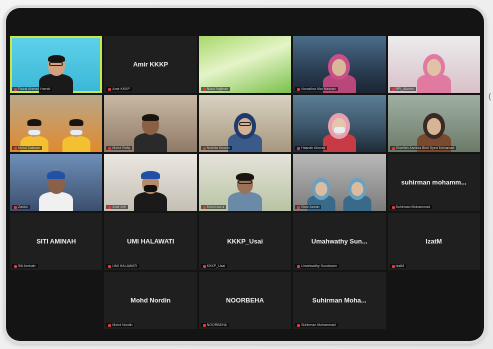 The image size is (493, 349). I want to click on participant-name: Mohd Nordin, so click(150, 300).